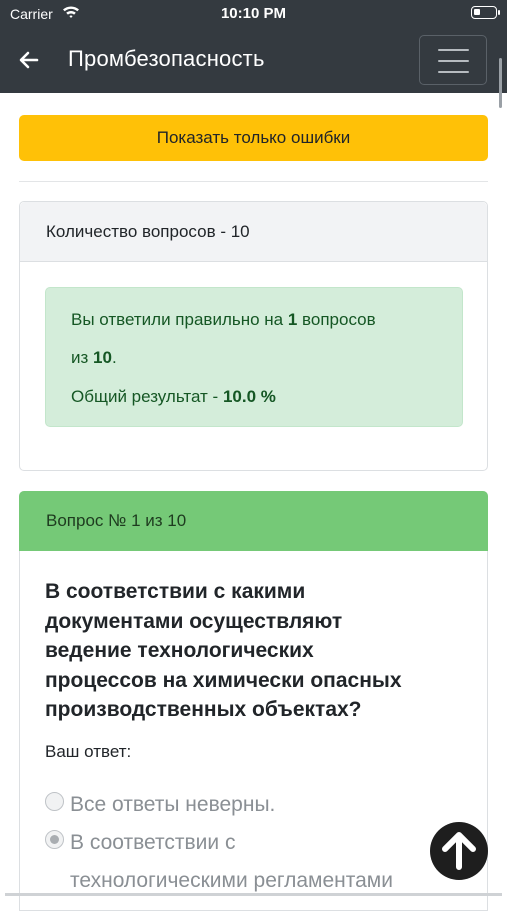 This screenshot has height=911, width=507. I want to click on home-indicator, so click(253, 894).